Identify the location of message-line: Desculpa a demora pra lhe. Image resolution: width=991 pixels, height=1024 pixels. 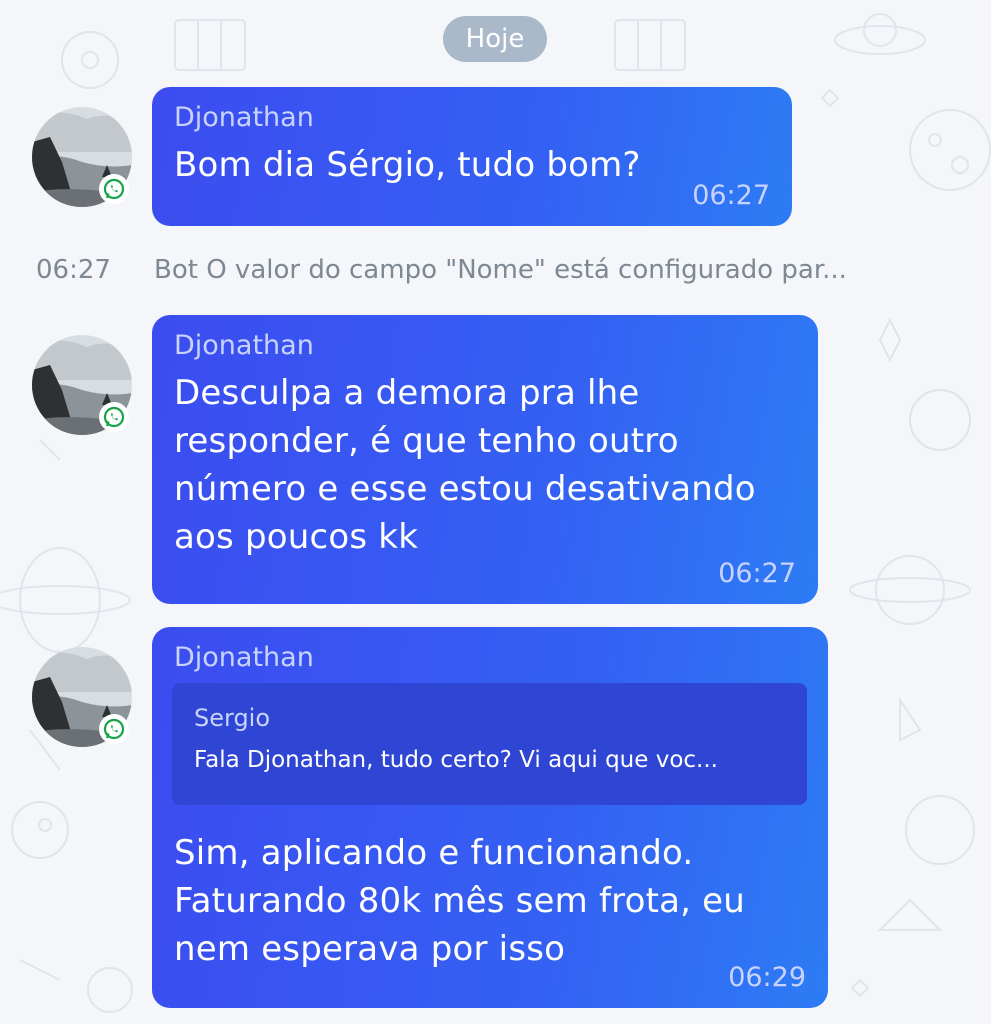
(407, 393).